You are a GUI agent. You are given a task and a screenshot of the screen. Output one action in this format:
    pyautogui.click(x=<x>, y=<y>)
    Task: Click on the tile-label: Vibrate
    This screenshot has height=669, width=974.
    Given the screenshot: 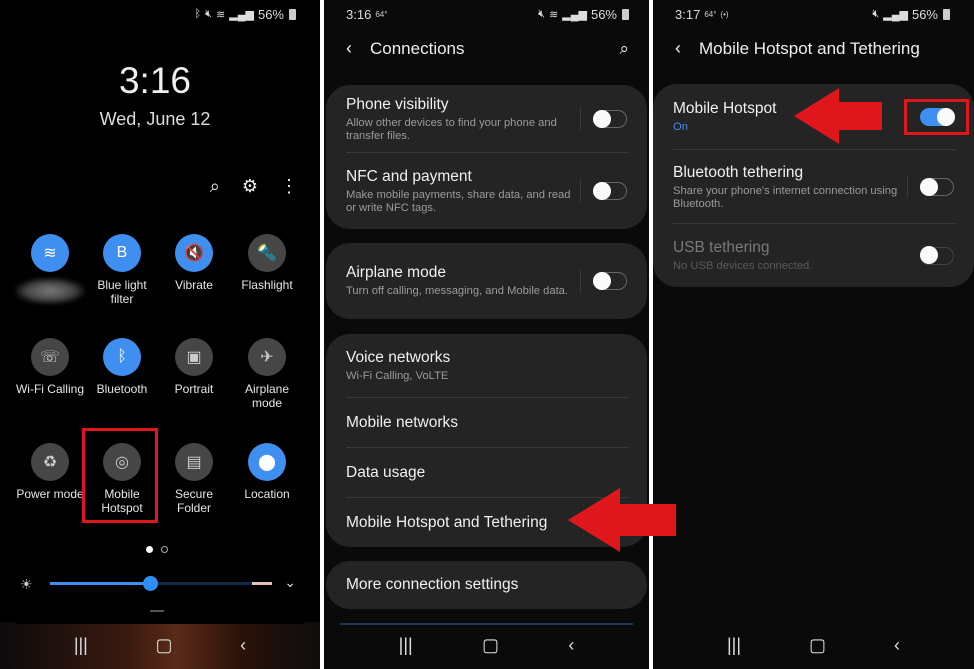 What is the action you would take?
    pyautogui.click(x=194, y=285)
    